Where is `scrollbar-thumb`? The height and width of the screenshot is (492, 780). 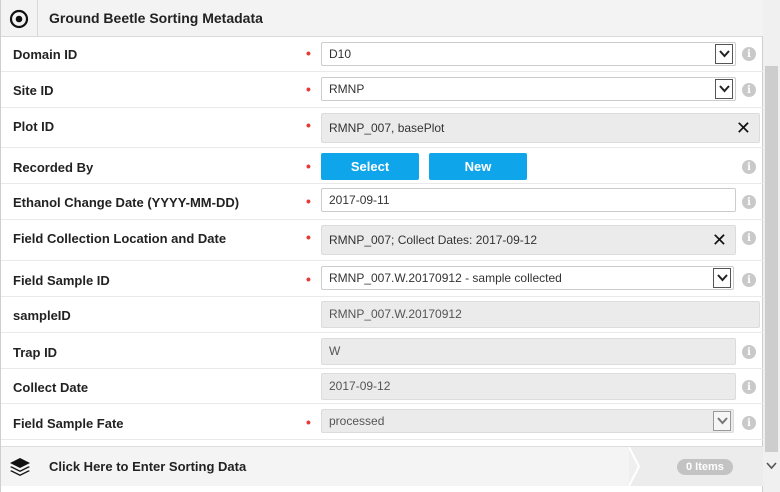
scrollbar-thumb is located at coordinates (771, 259).